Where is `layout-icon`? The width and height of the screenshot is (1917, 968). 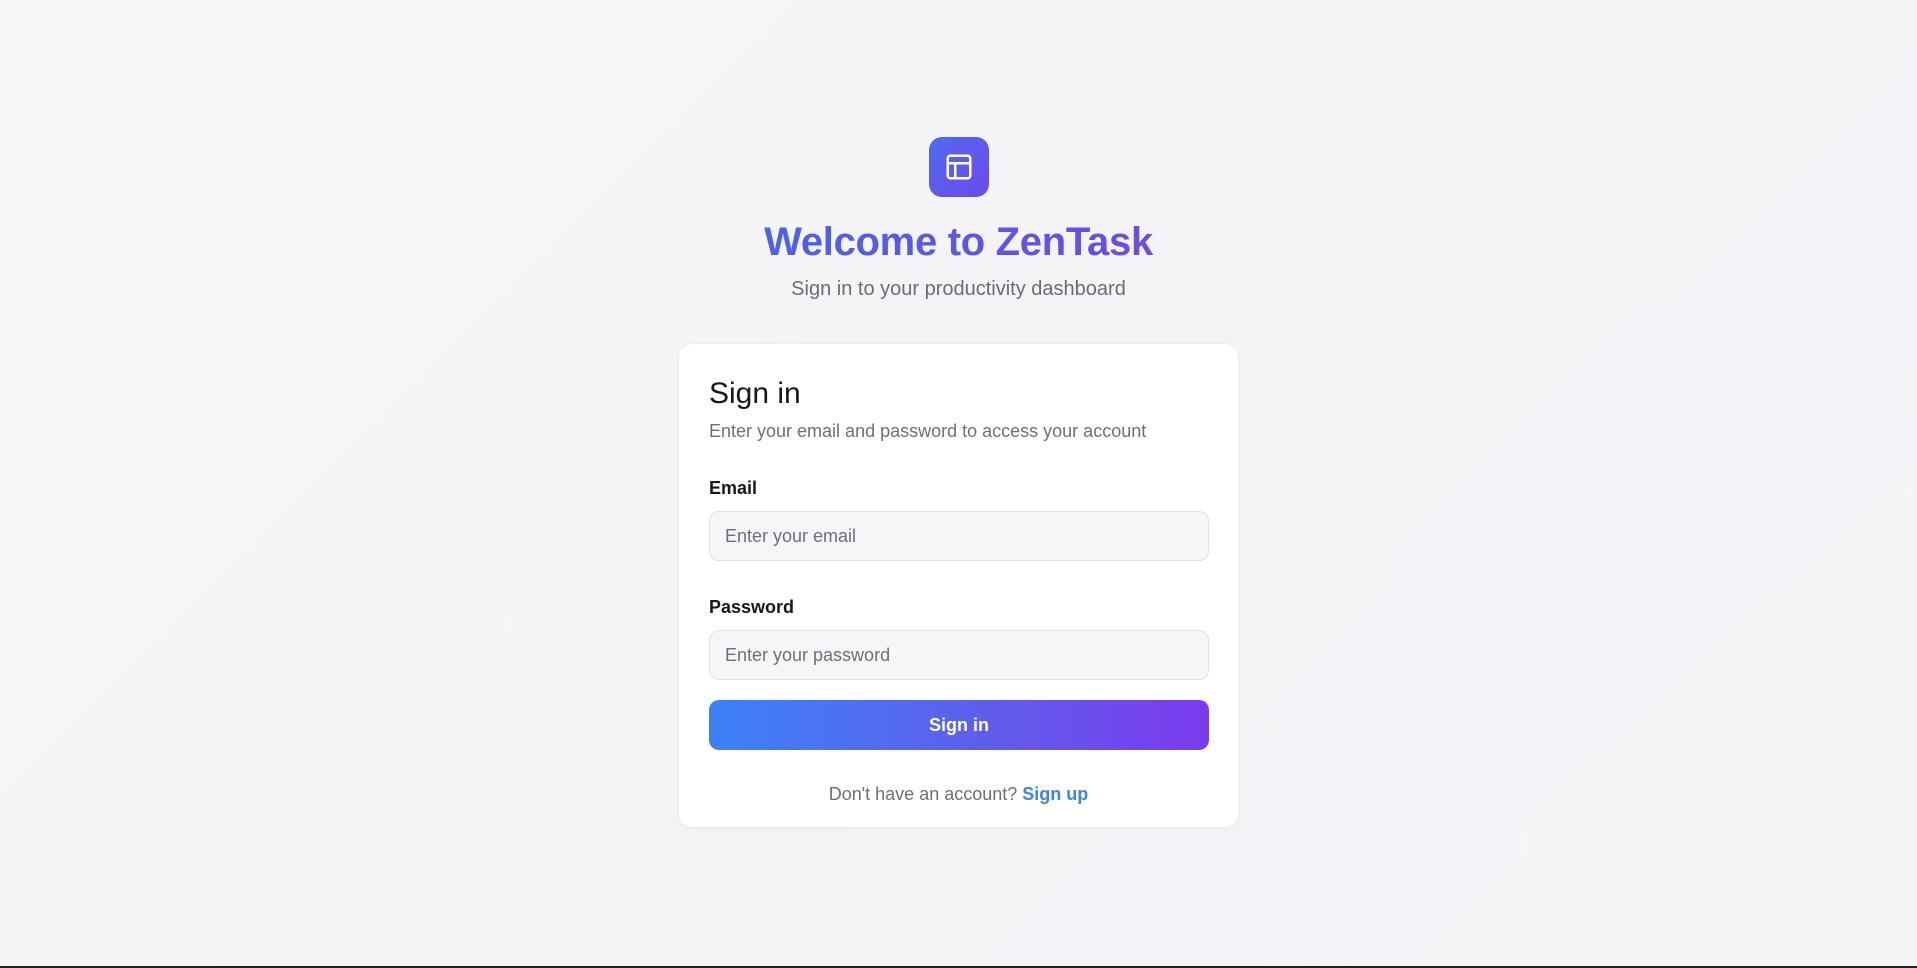 layout-icon is located at coordinates (958, 167).